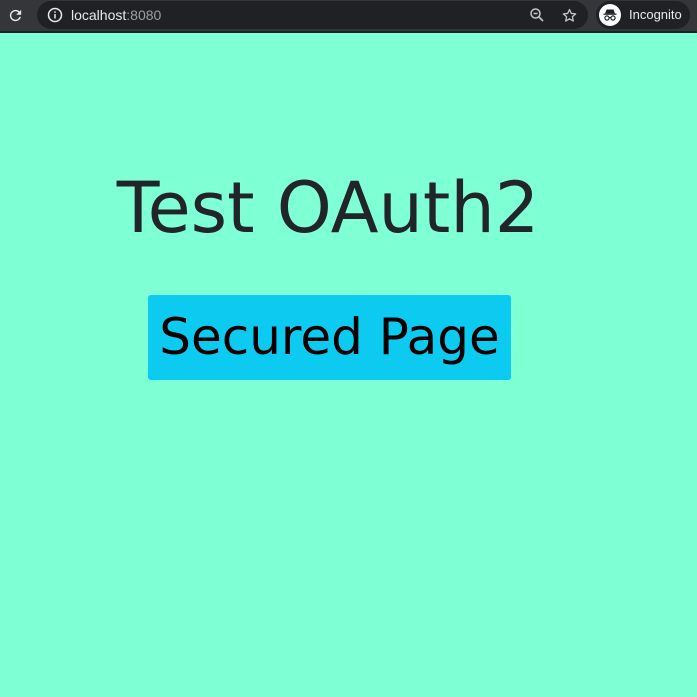  What do you see at coordinates (329, 337) in the screenshot?
I see `secured-page-button: Secured Page` at bounding box center [329, 337].